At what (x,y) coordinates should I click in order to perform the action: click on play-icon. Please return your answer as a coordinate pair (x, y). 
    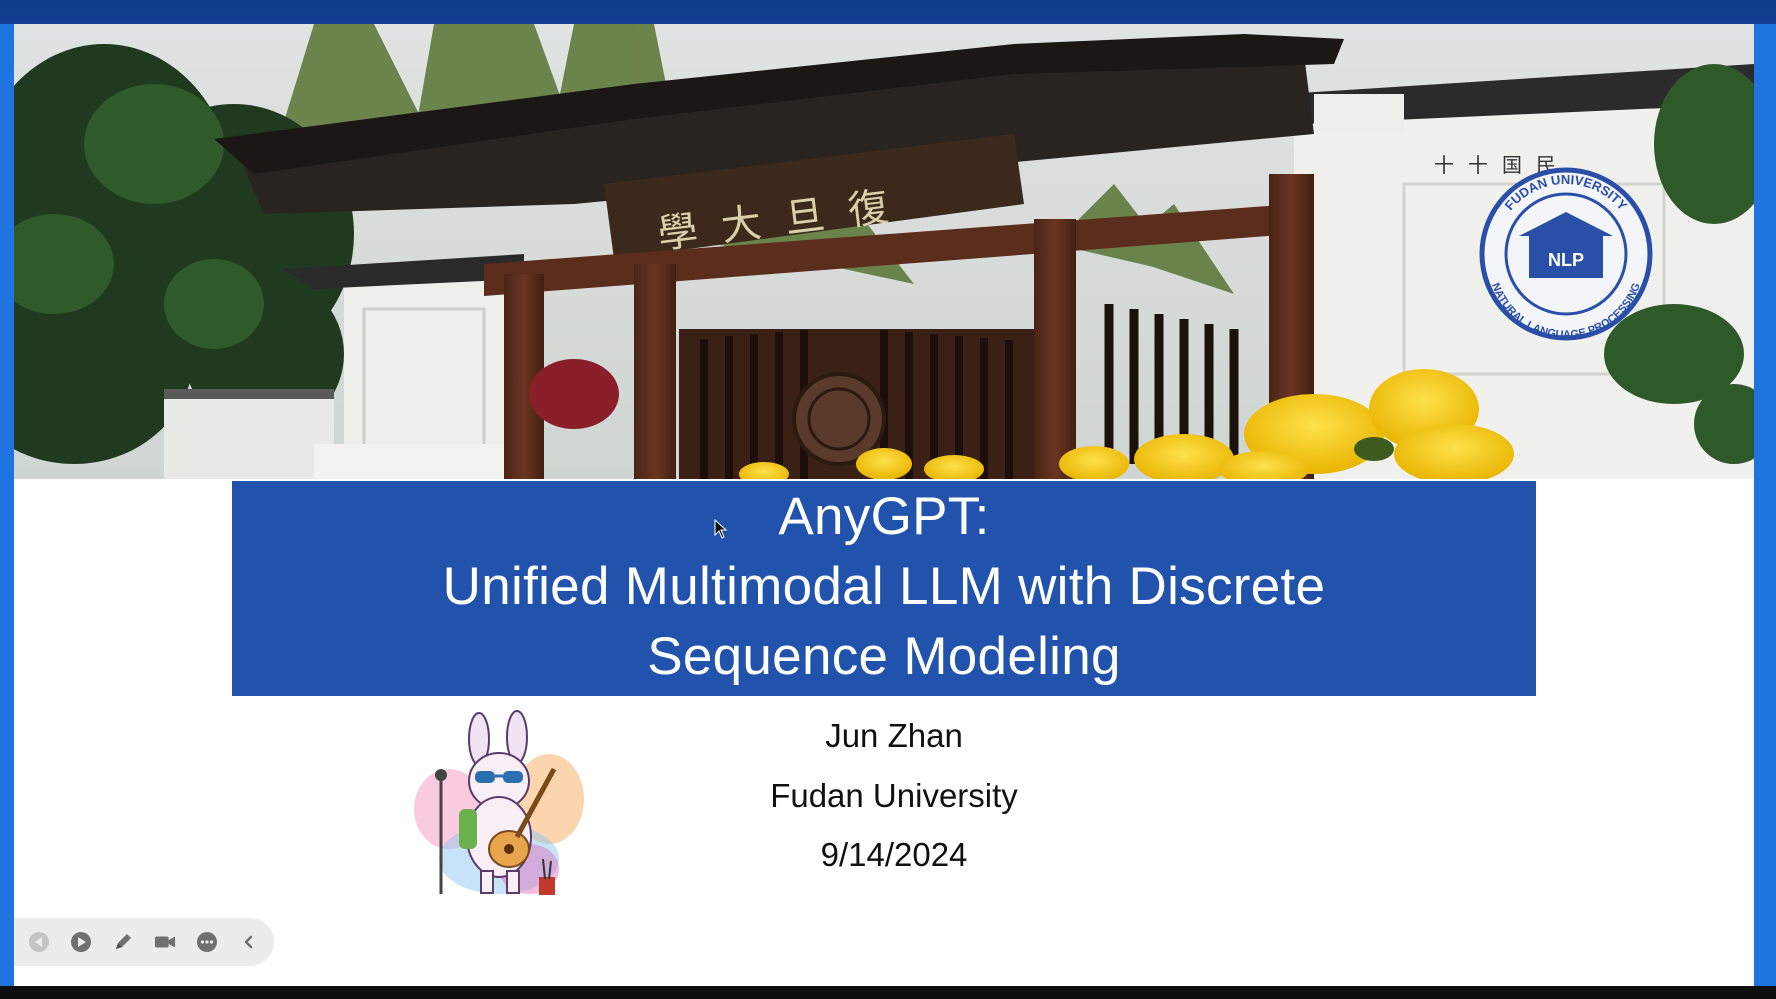
    Looking at the image, I should click on (81, 942).